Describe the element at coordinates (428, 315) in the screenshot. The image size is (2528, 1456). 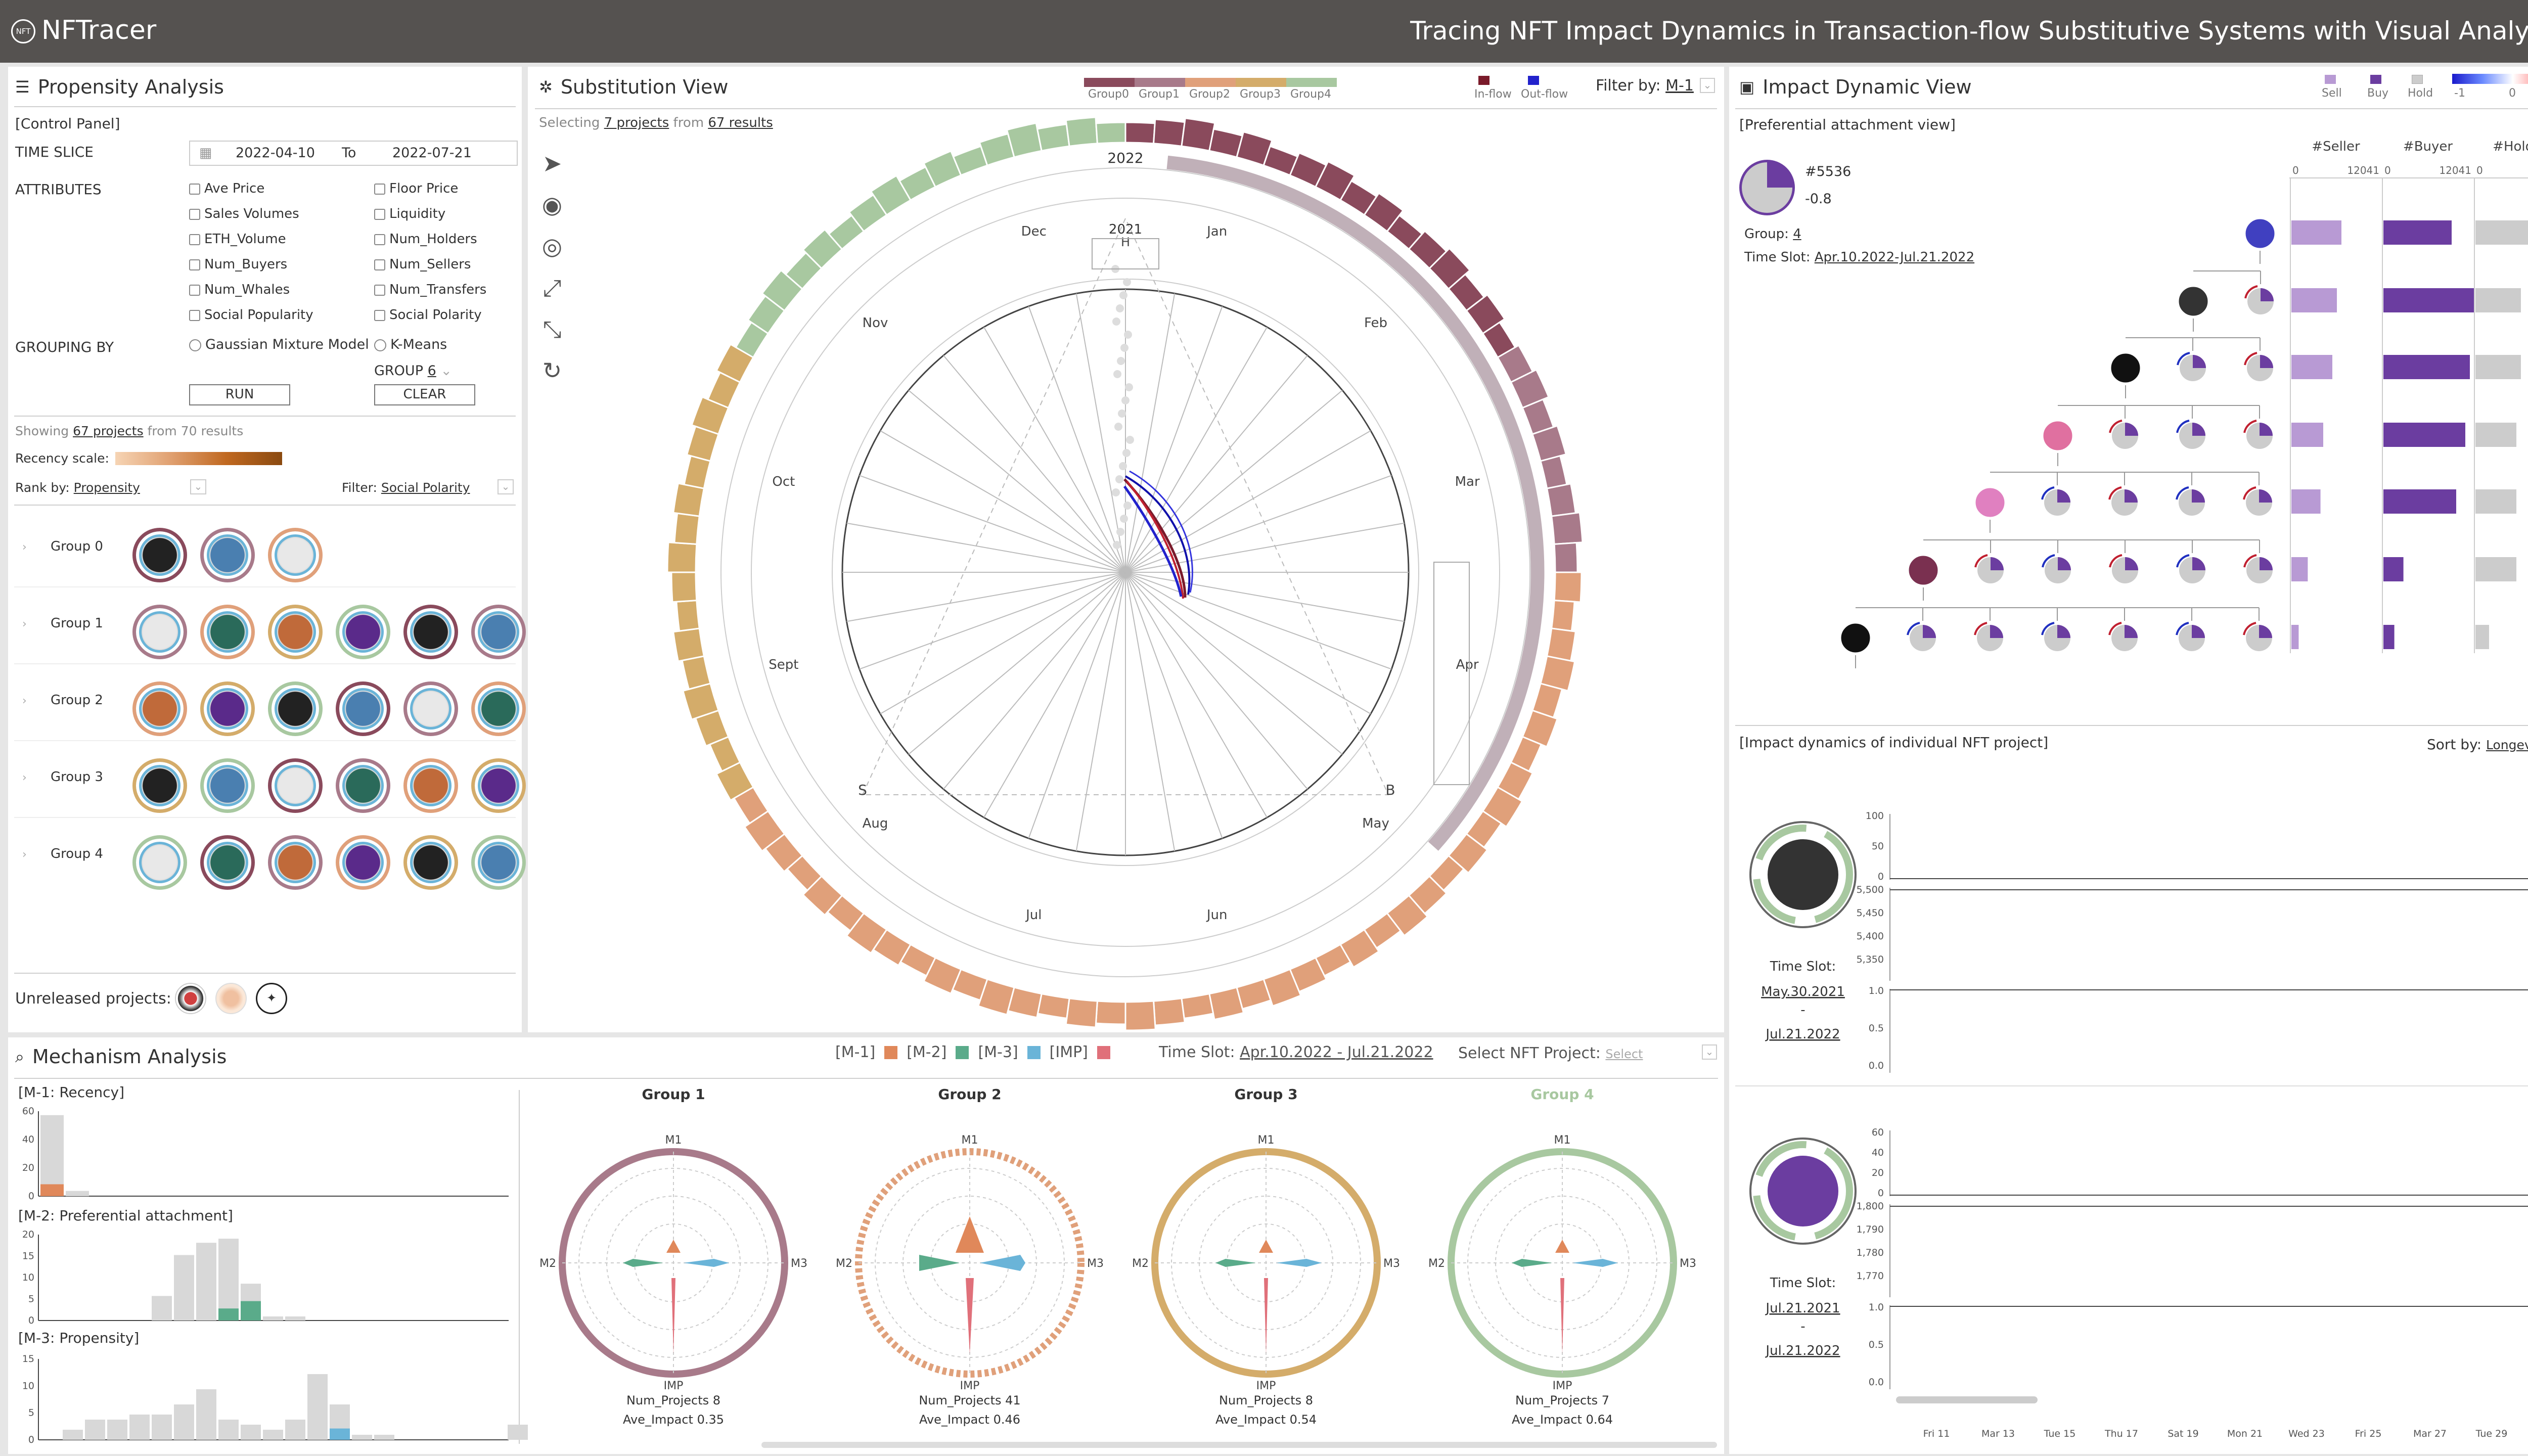
I see `attribute-checkbox: Social Polarity` at that location.